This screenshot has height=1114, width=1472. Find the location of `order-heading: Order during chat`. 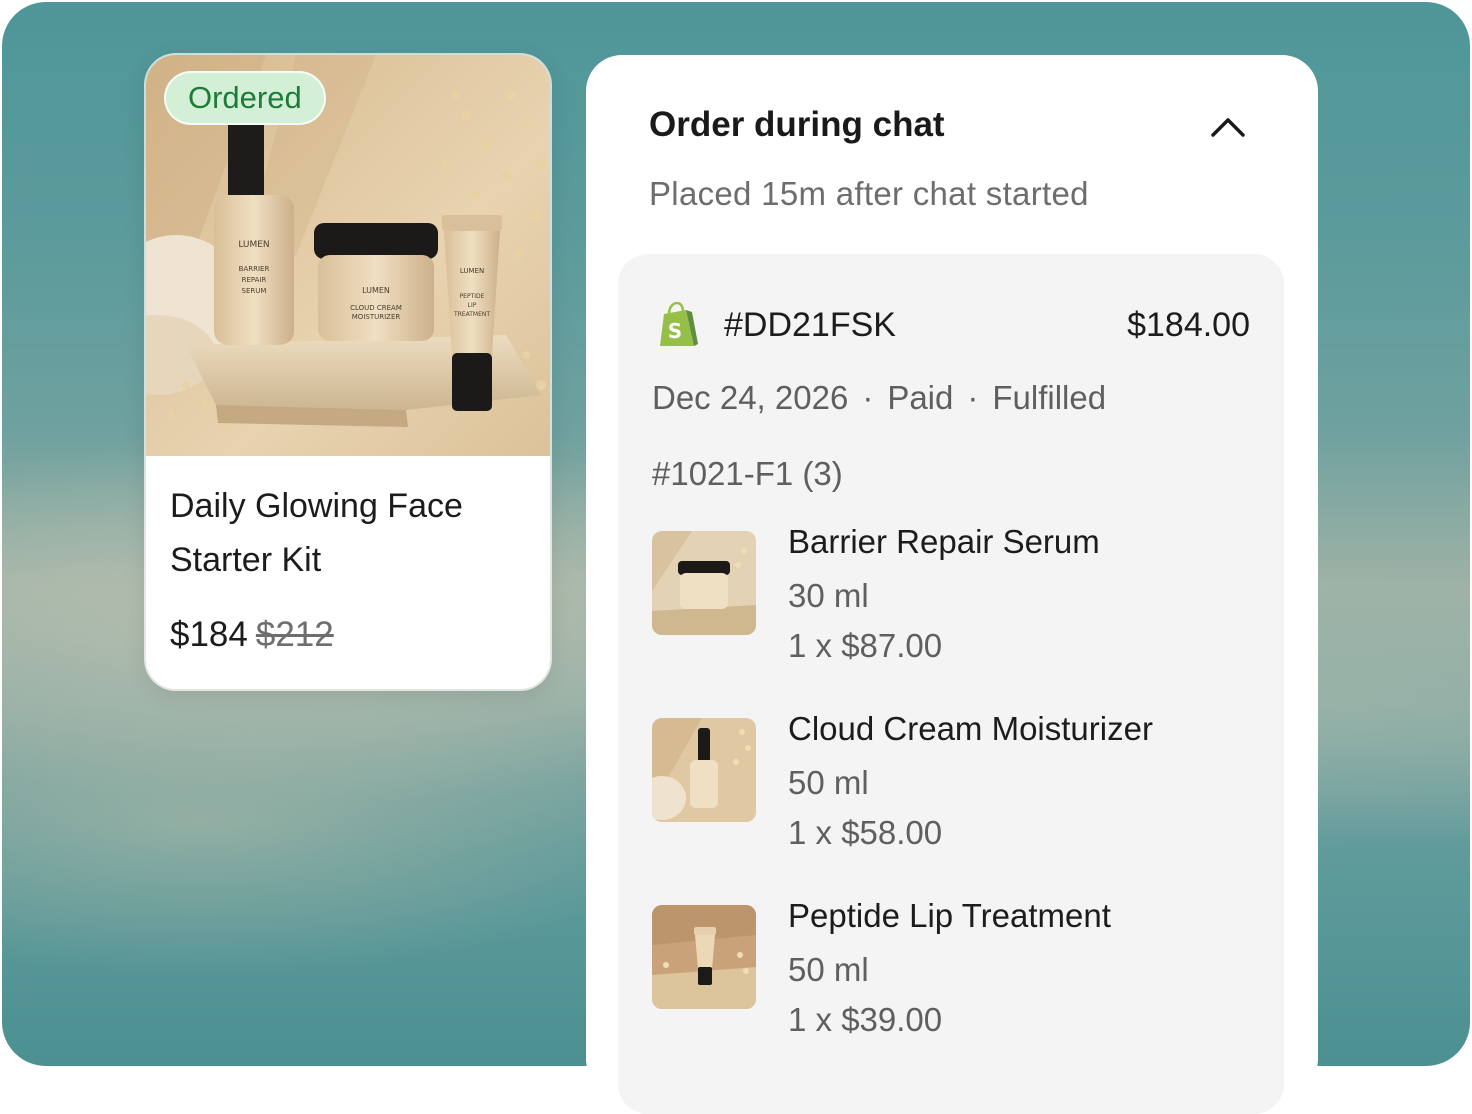

order-heading: Order during chat is located at coordinates (797, 124).